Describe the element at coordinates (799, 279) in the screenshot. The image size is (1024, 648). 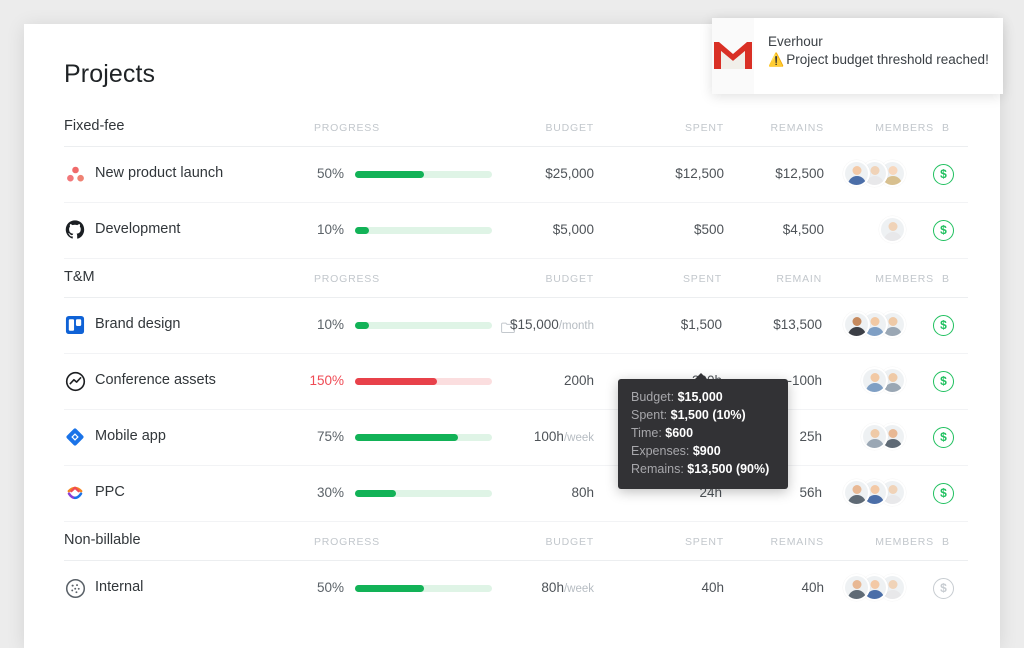
I see `column-header-remains: REMAIN` at that location.